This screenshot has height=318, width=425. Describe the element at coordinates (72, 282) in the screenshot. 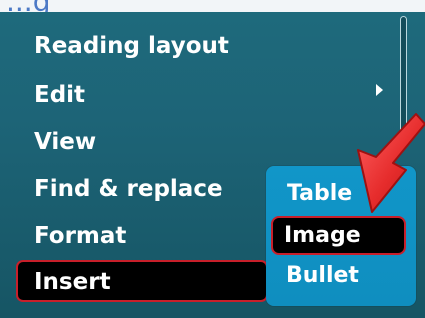

I see `menu-item-insert: Insert` at that location.